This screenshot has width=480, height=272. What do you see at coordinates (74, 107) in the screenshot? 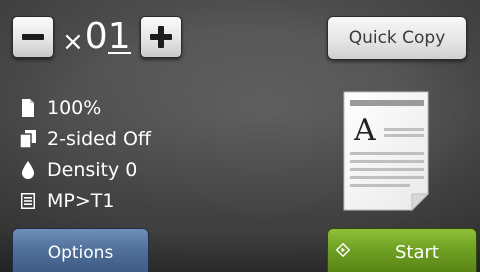
I see `setting-label: 100%` at bounding box center [74, 107].